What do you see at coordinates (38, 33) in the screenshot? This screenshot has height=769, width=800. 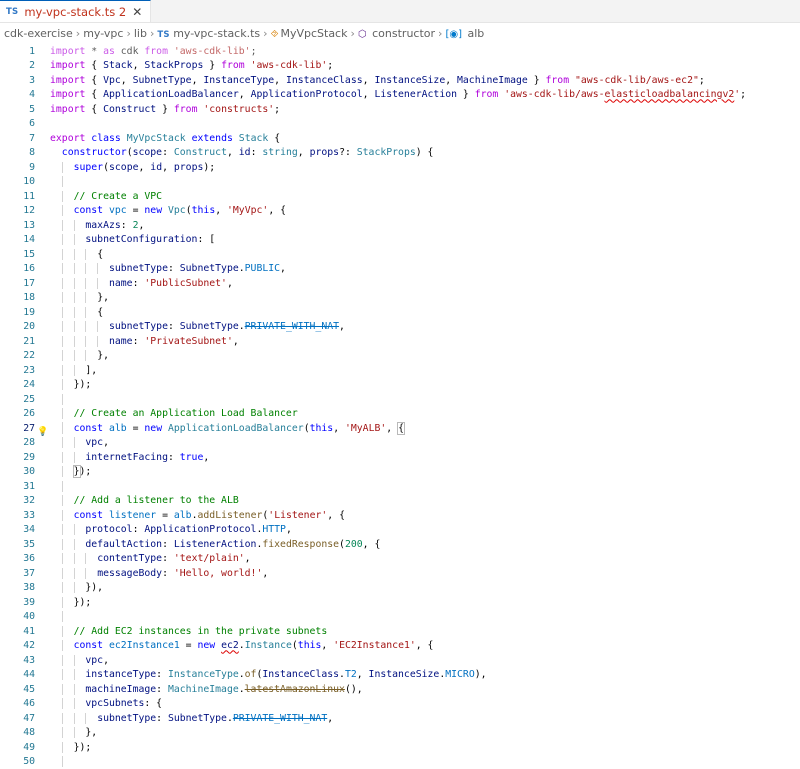 I see `breadcrumb-item-cdk-exercise: cdk-exercise` at bounding box center [38, 33].